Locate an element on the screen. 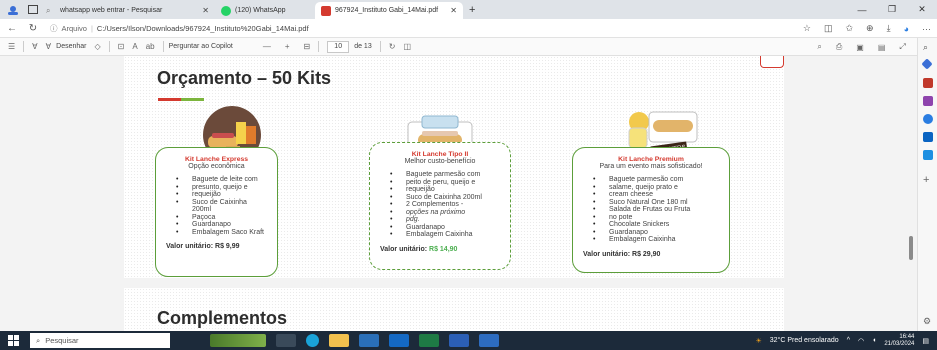  fit-page-icon: ⊟ is located at coordinates (307, 46).